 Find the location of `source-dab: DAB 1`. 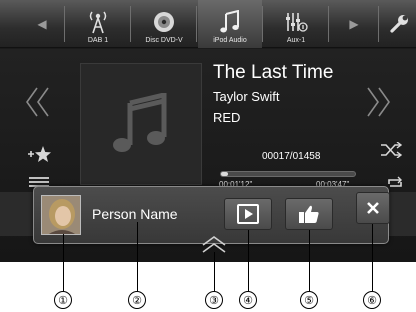

source-dab: DAB 1 is located at coordinates (98, 24).